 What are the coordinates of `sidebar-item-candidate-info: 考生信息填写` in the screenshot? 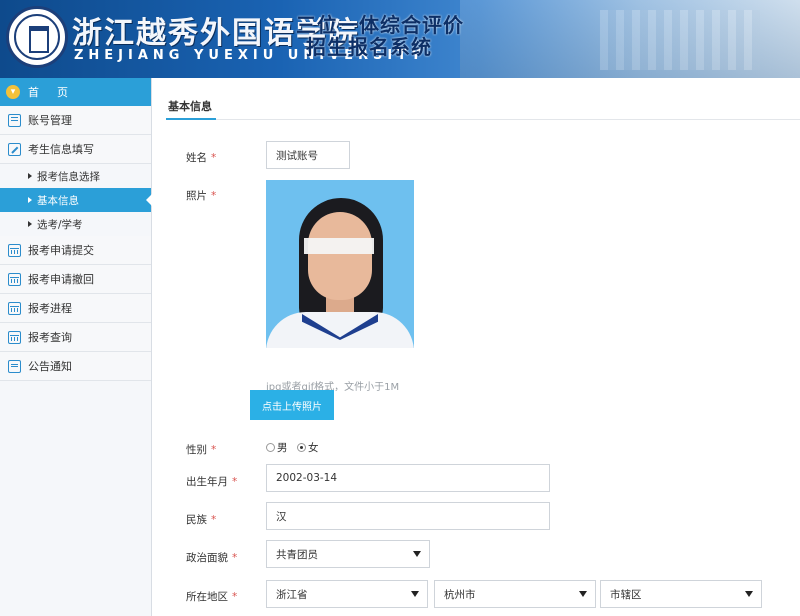 It's located at (75, 149).